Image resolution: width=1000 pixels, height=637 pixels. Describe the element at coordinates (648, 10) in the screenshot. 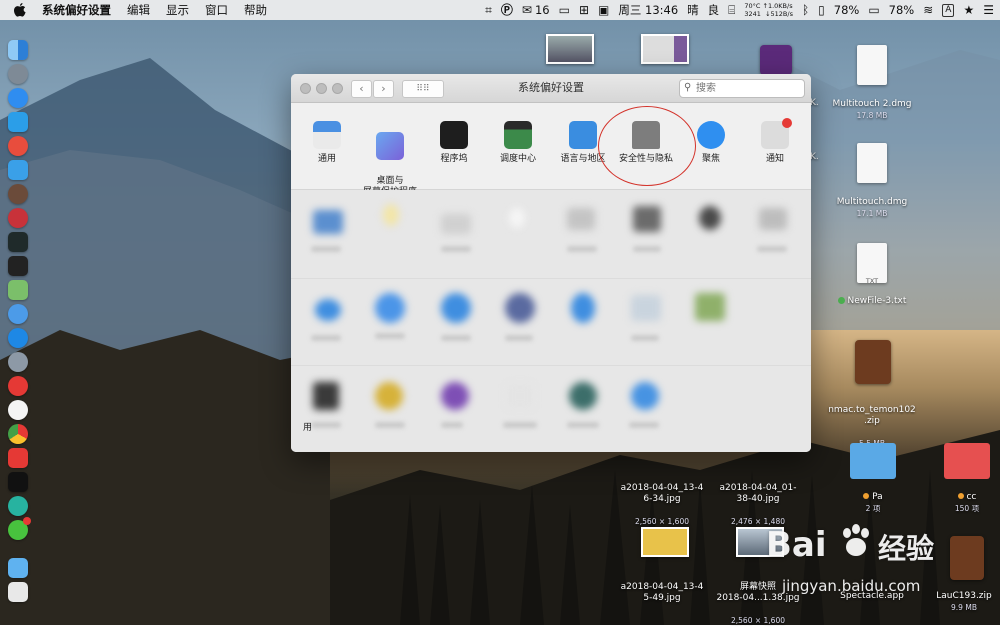

I see `clock: 周三 13:46` at that location.